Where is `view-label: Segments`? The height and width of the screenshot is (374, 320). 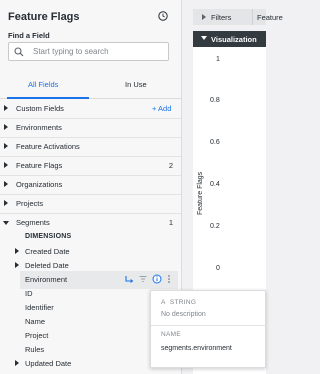 view-label: Segments is located at coordinates (33, 222).